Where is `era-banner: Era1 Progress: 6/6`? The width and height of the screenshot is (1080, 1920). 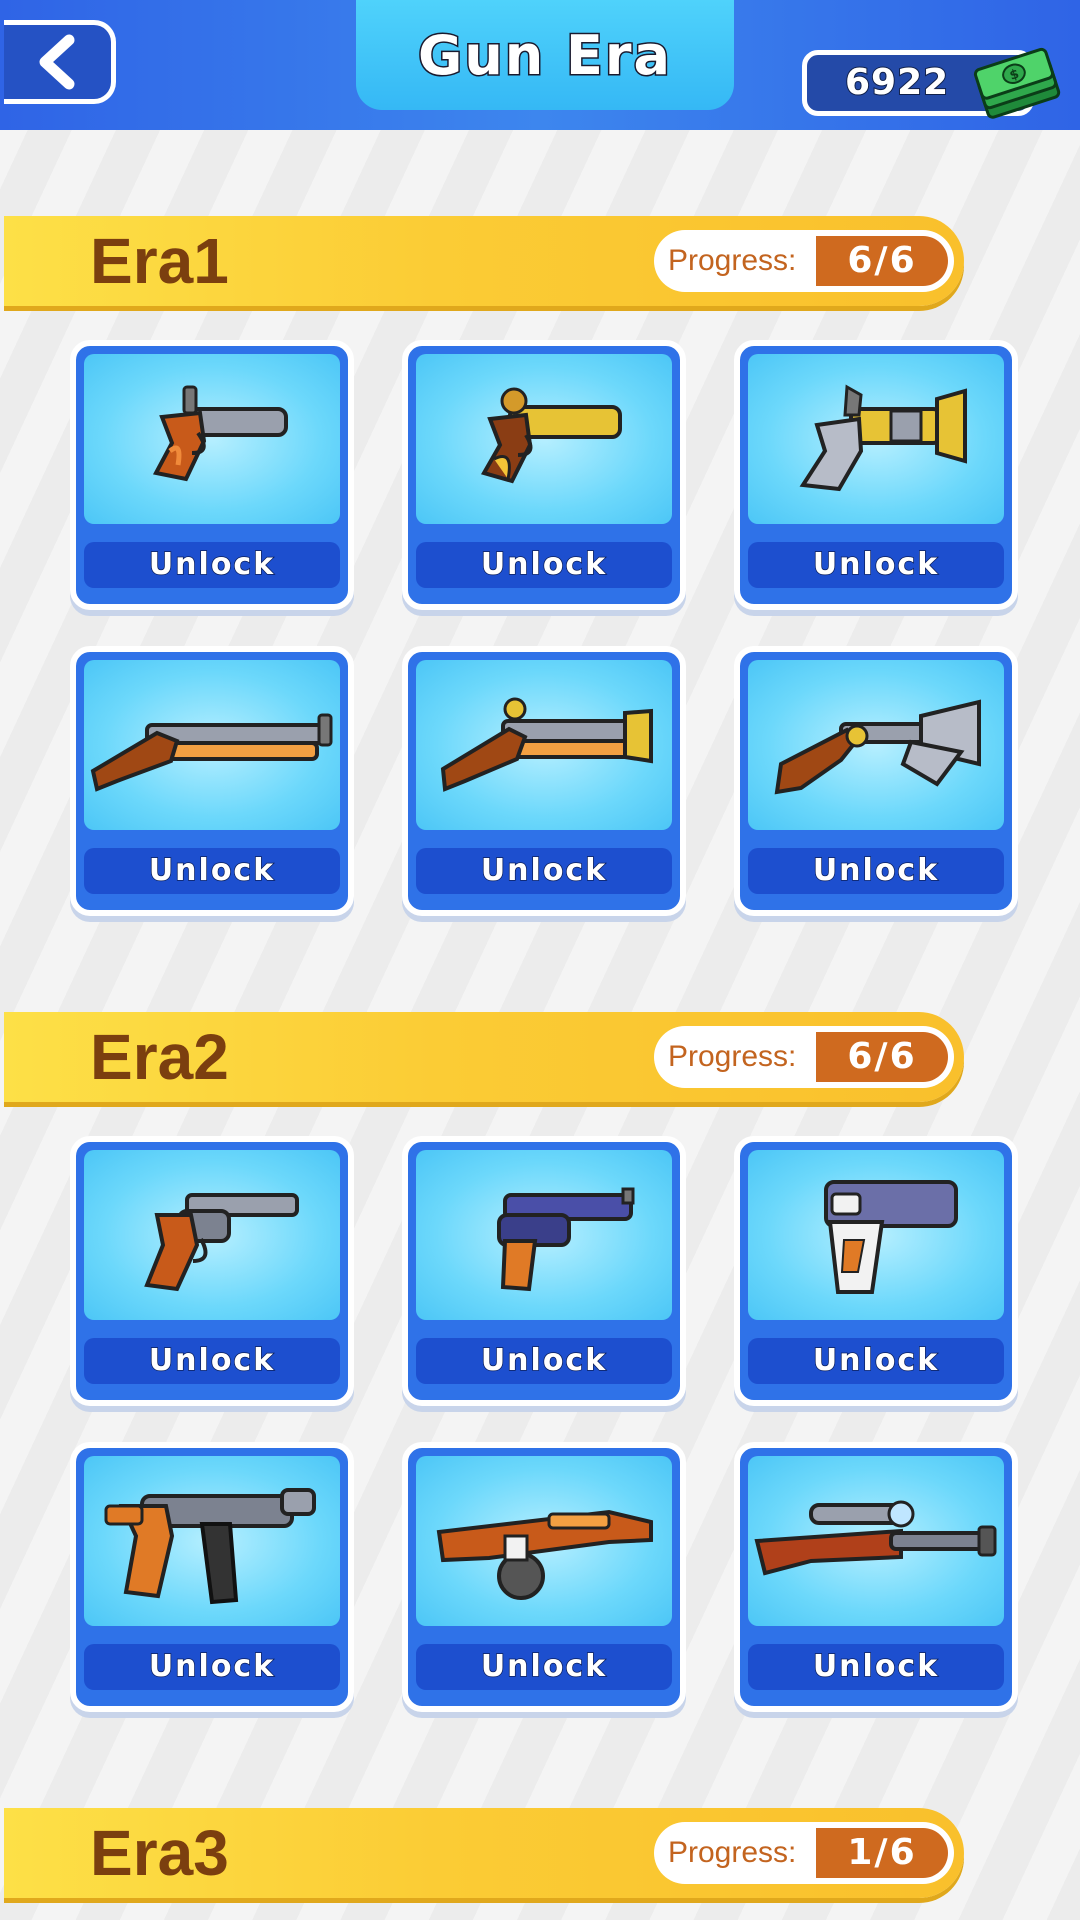 era-banner: Era1 Progress: 6/6 is located at coordinates (484, 261).